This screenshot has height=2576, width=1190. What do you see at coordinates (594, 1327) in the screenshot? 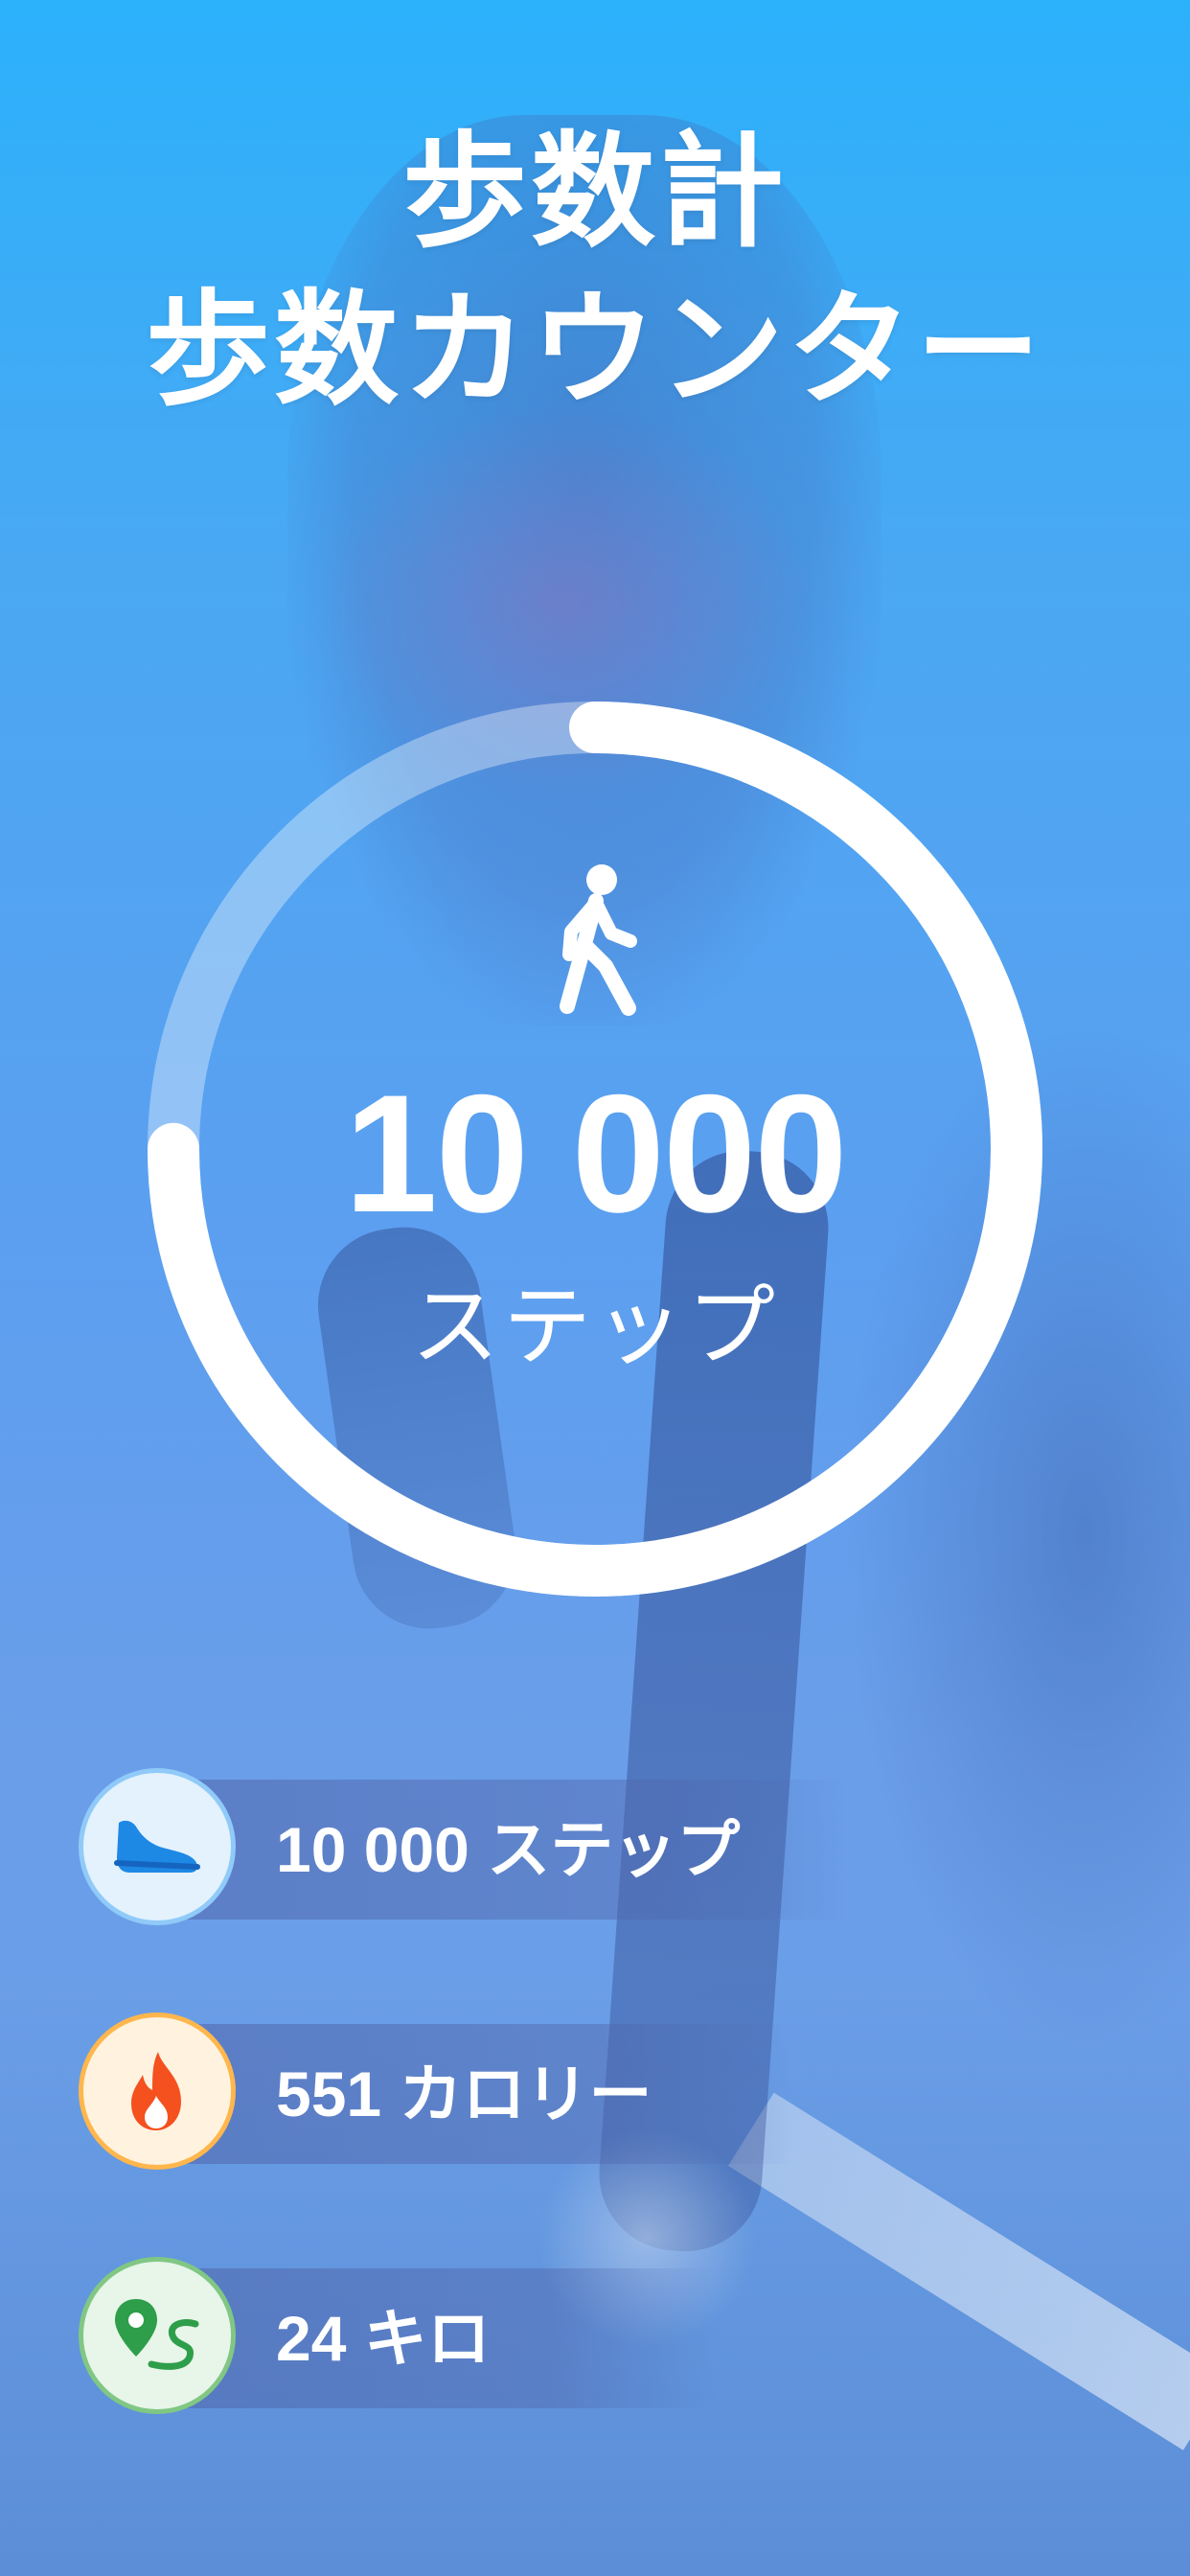
I see `step-count-unit: ステップ` at bounding box center [594, 1327].